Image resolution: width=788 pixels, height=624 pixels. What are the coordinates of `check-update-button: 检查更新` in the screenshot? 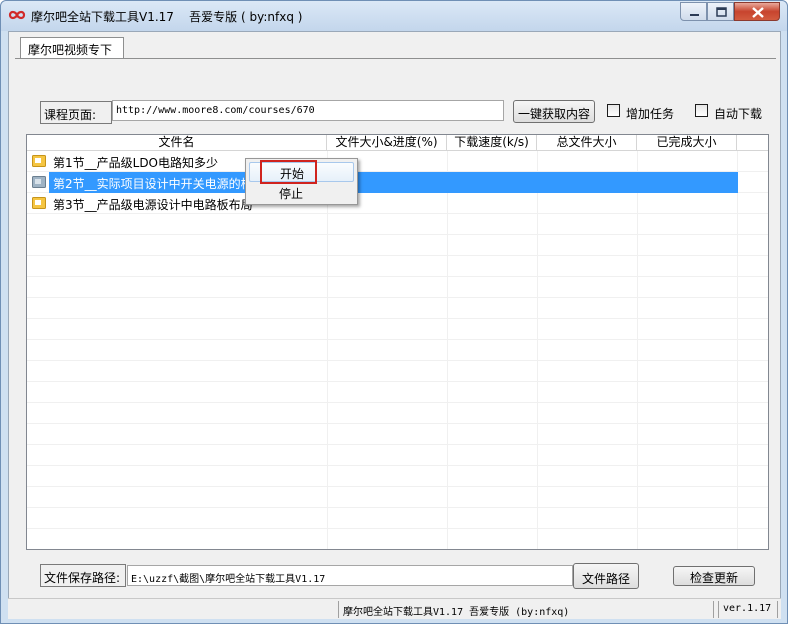 It's located at (714, 576).